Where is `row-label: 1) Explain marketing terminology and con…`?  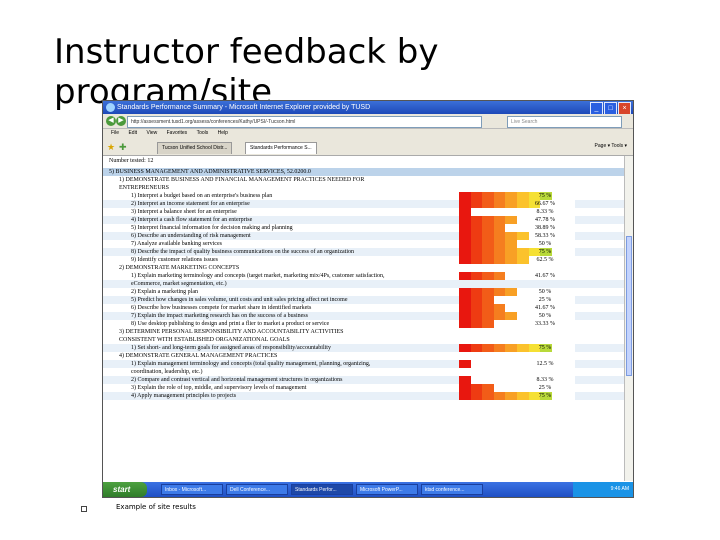 row-label: 1) Explain marketing terminology and con… is located at coordinates (258, 276).